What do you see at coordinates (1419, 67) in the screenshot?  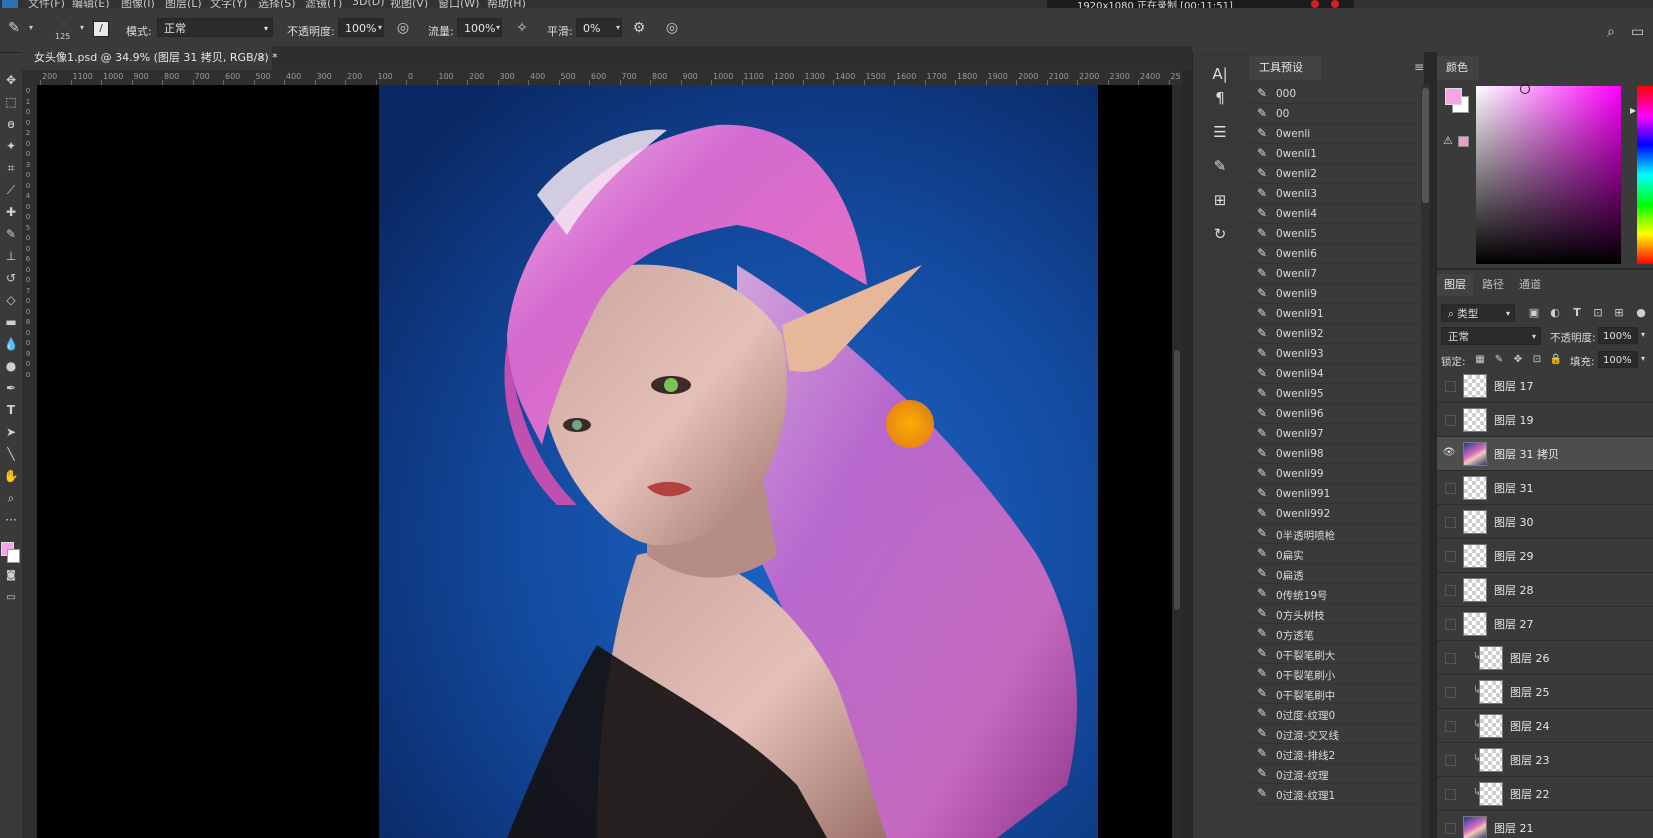 I see `panel-menu-icon: ≡` at bounding box center [1419, 67].